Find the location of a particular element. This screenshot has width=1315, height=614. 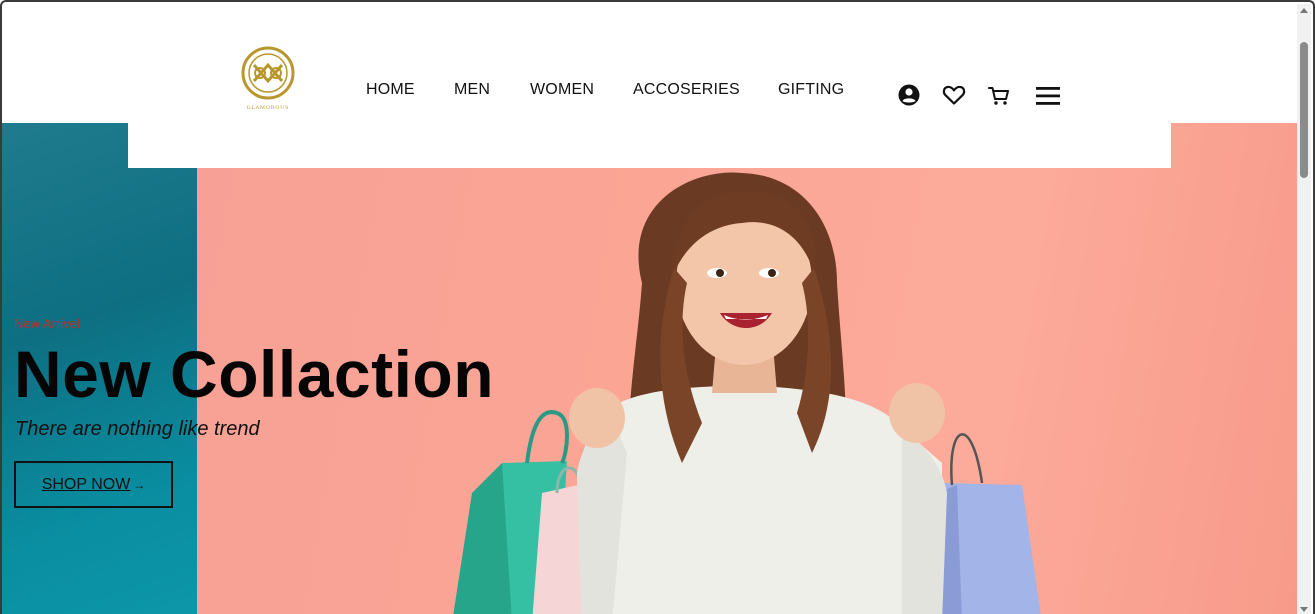

scroll-down-arrow-icon is located at coordinates (1304, 609).